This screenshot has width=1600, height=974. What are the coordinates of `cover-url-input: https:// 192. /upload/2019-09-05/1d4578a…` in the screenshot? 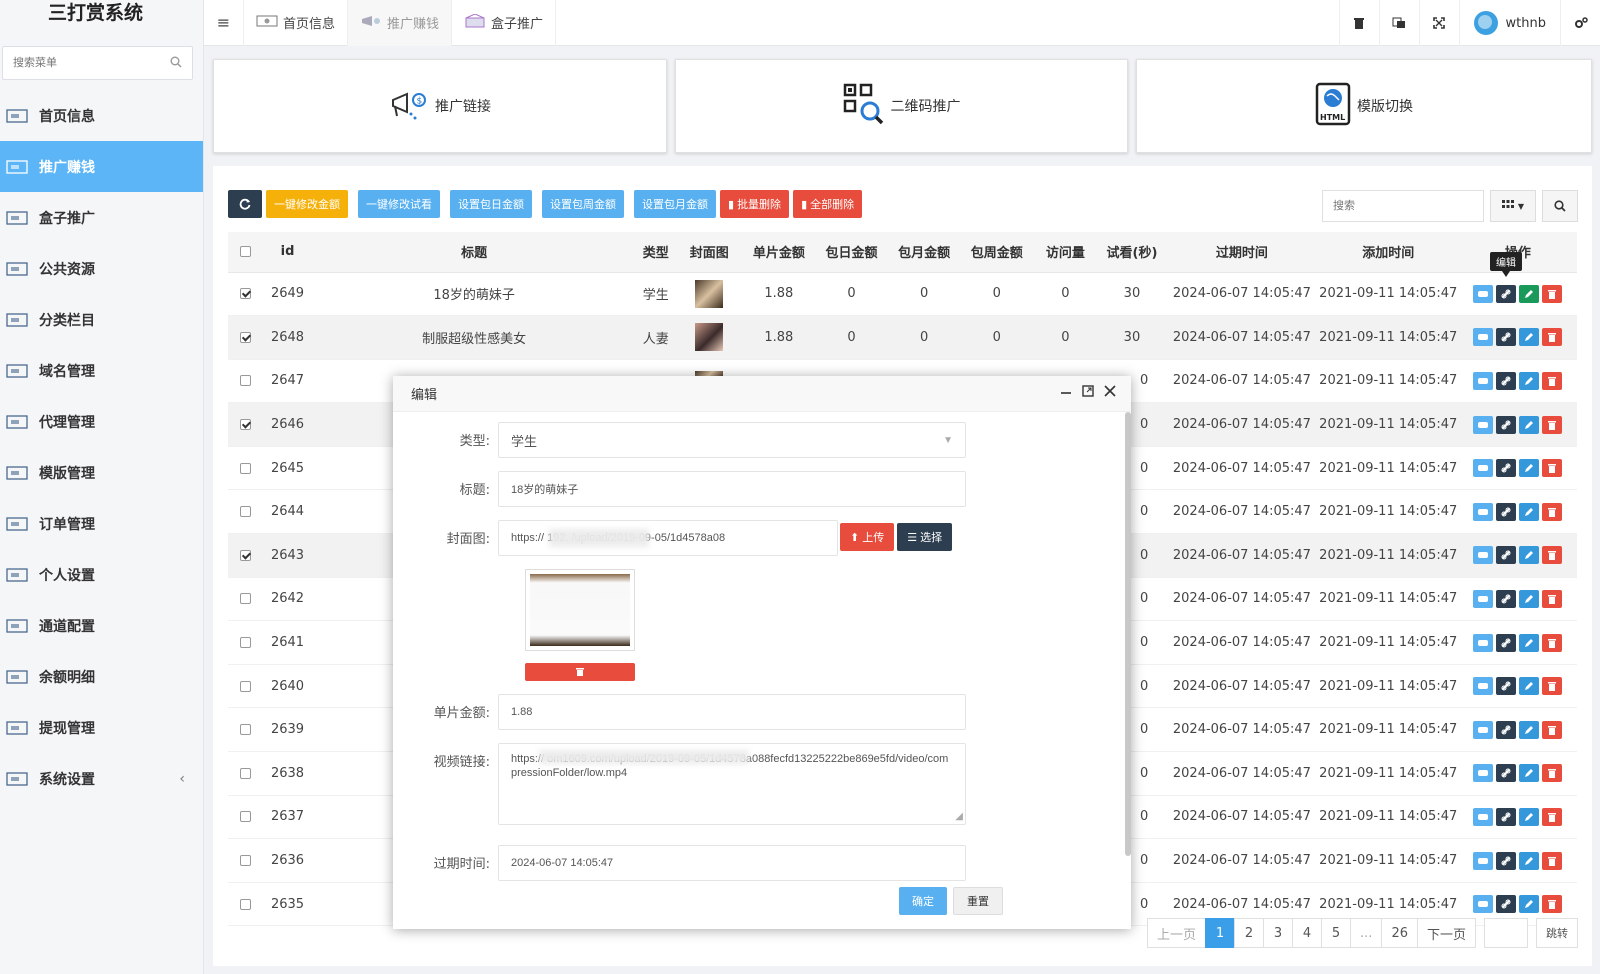 It's located at (668, 538).